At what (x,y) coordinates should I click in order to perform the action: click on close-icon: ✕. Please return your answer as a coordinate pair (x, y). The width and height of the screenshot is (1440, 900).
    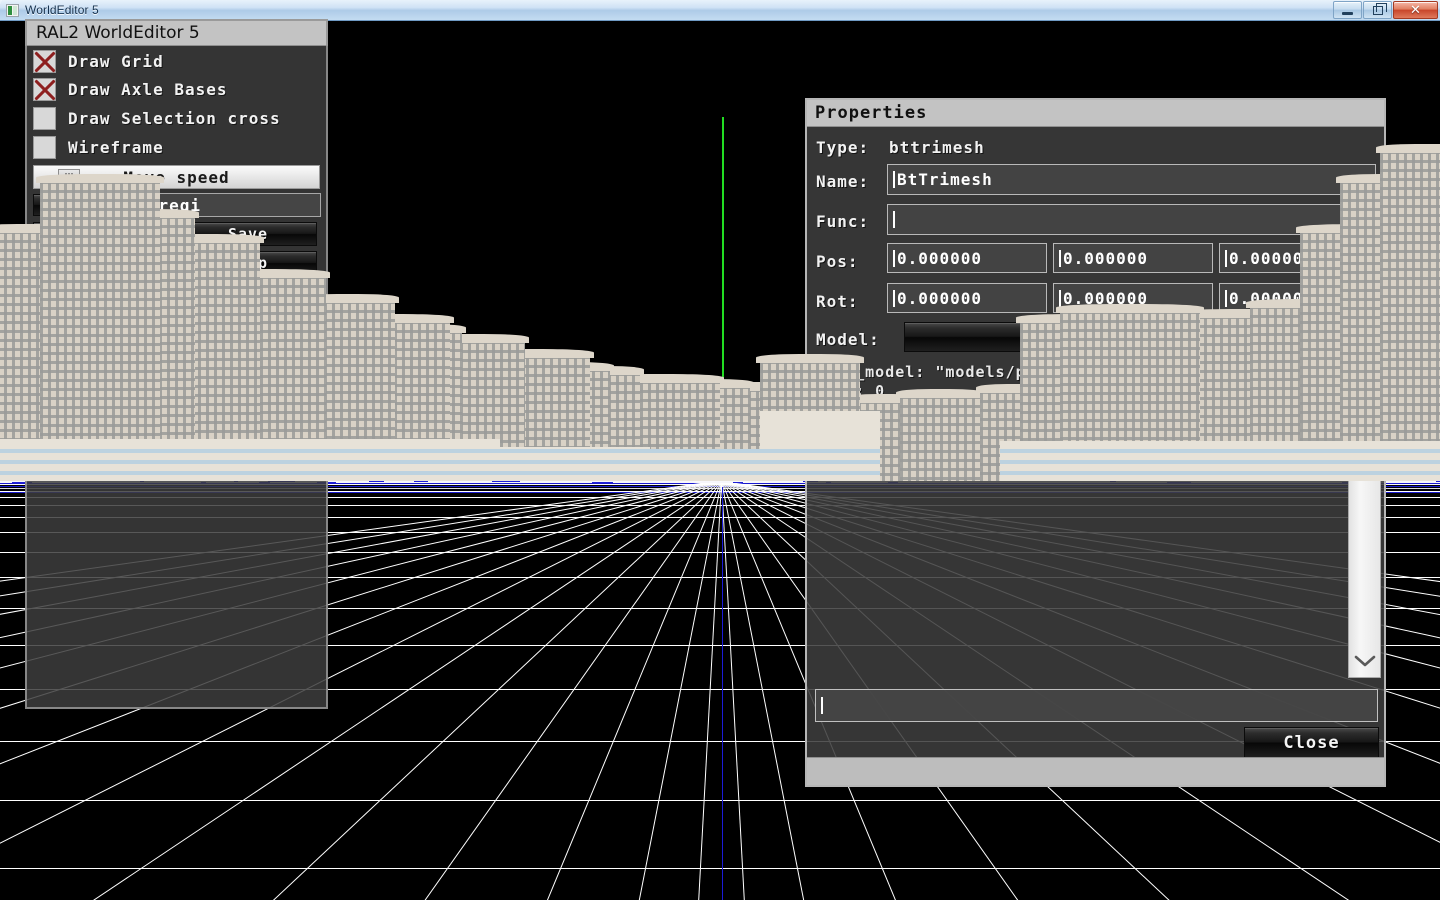
    Looking at the image, I should click on (1415, 10).